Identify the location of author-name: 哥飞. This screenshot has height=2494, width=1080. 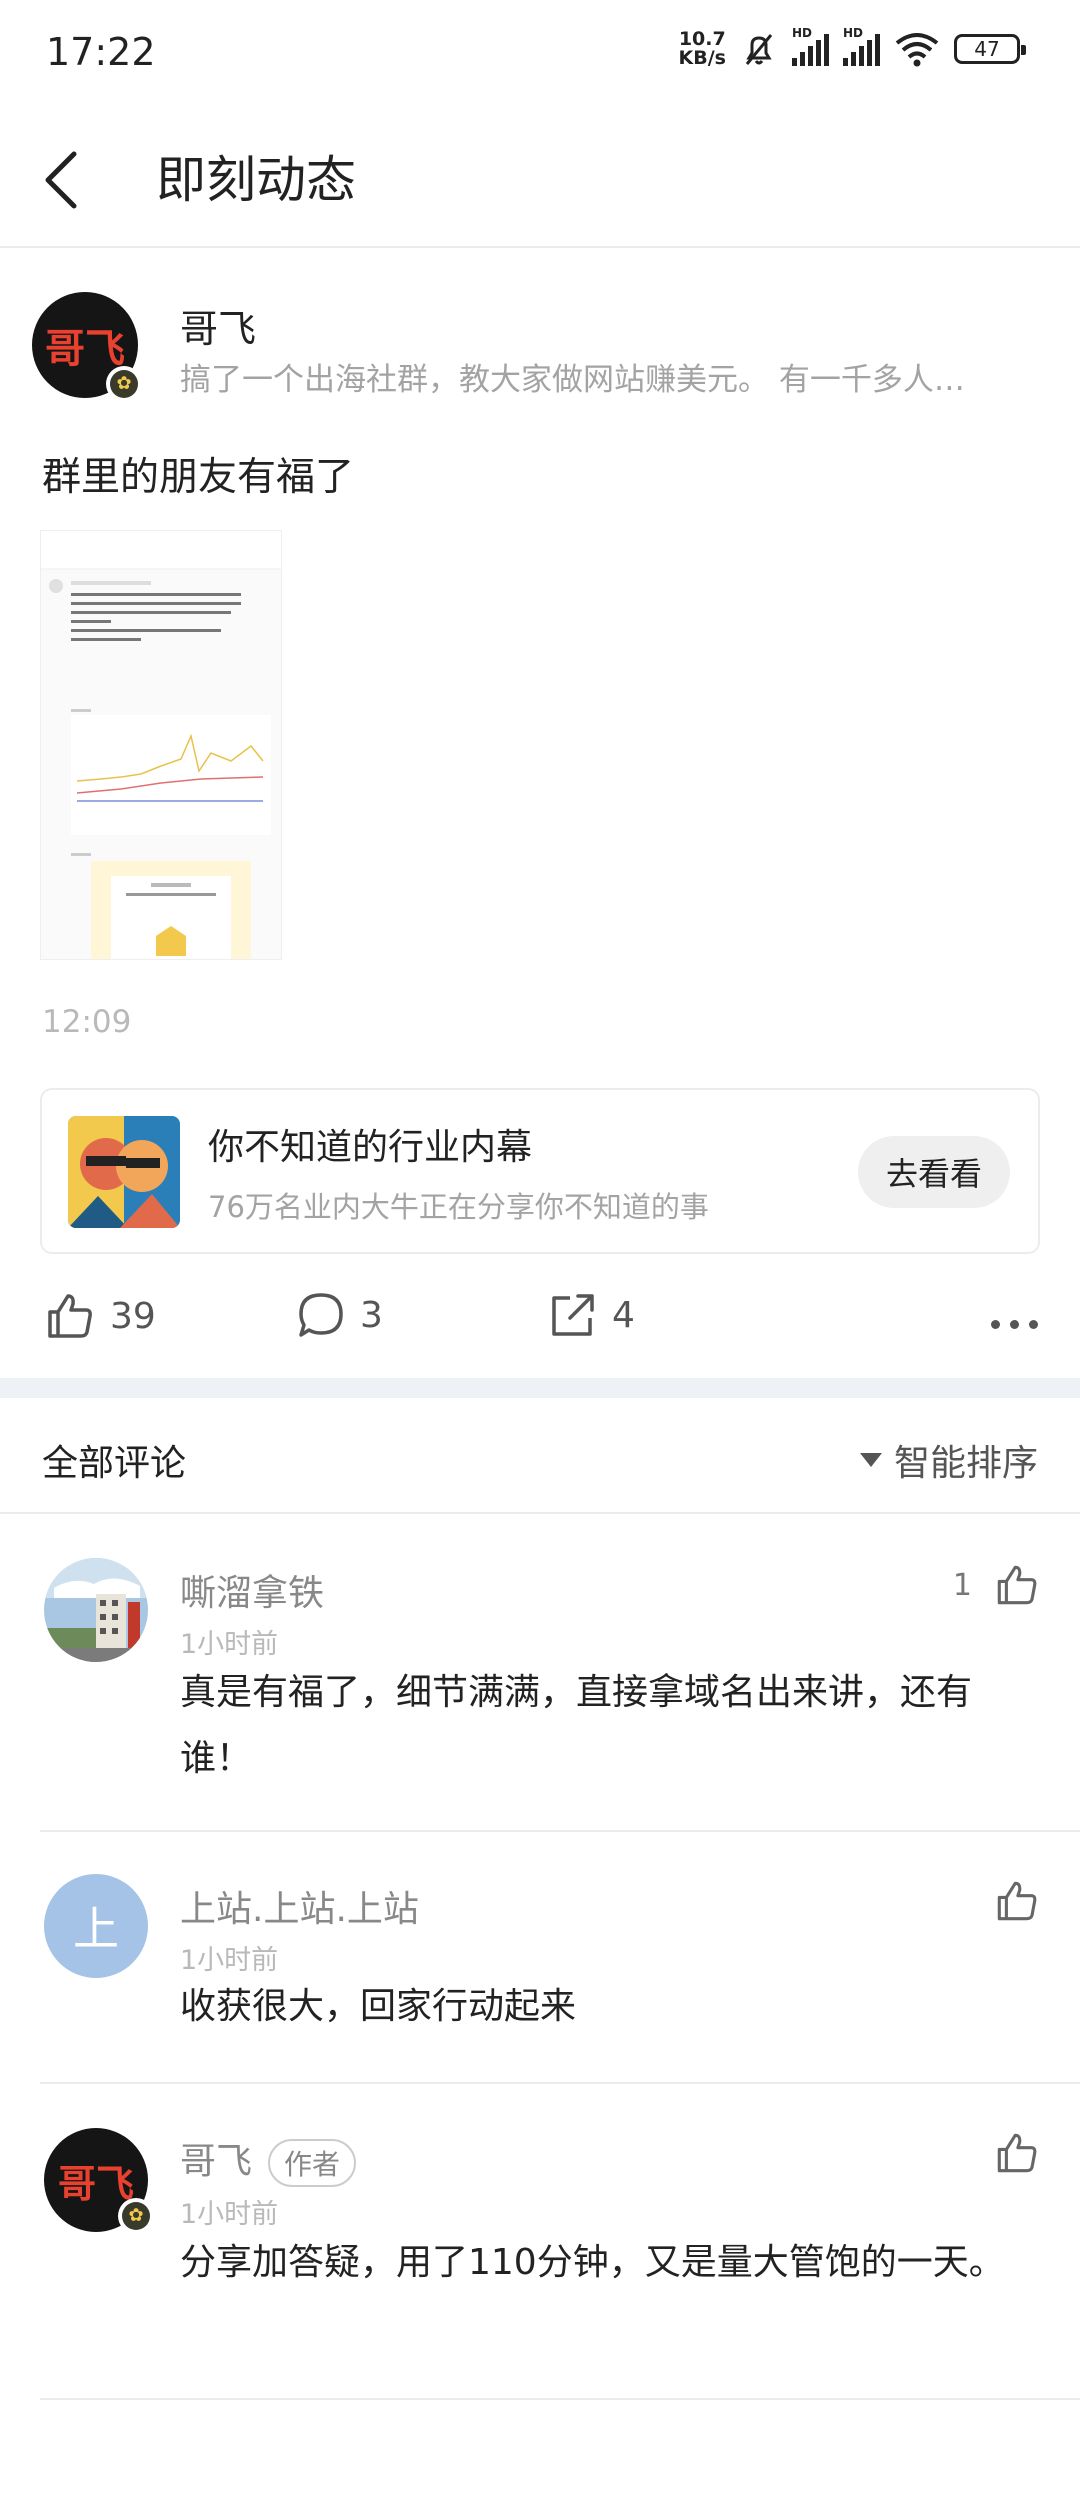
(218, 325).